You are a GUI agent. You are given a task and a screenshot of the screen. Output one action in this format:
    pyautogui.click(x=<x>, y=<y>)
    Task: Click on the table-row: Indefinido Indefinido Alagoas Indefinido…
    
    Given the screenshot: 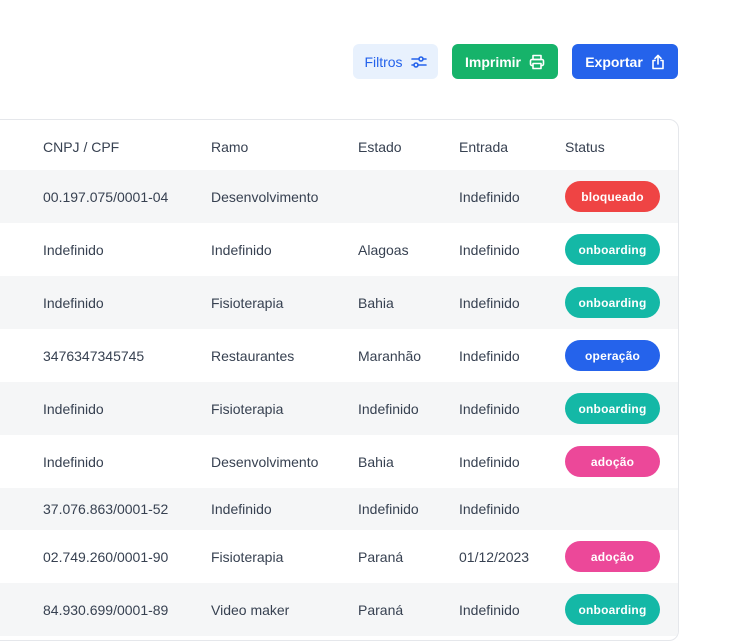 What is the action you would take?
    pyautogui.click(x=339, y=249)
    